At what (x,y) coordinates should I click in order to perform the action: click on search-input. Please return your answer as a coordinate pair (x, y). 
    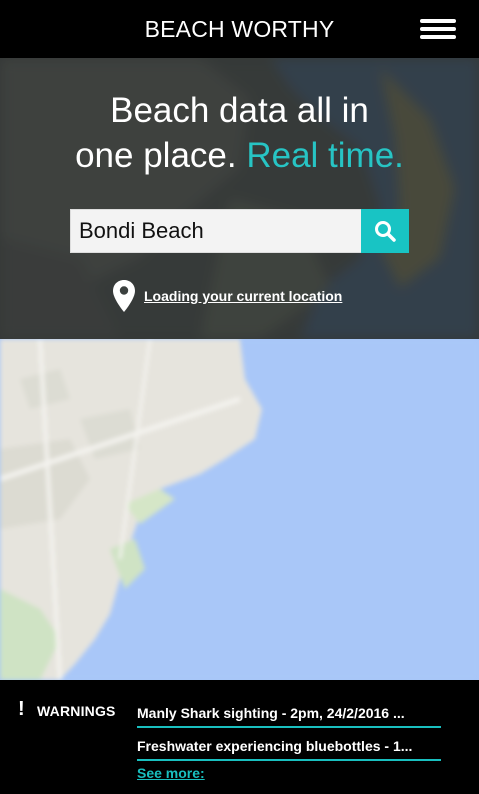
    Looking at the image, I should click on (216, 231).